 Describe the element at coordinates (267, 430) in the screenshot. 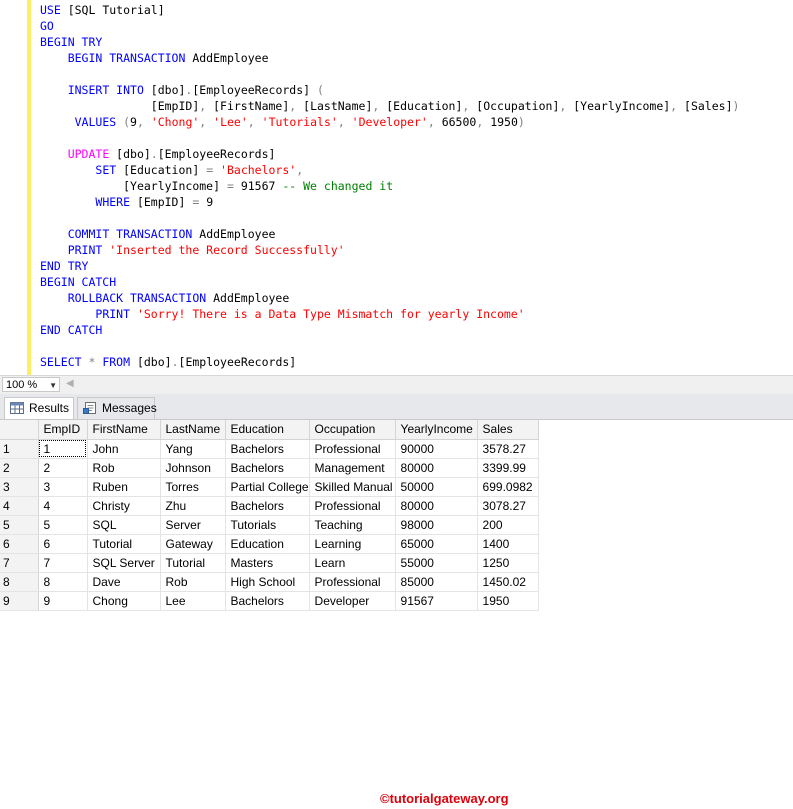

I see `column-header: Education` at that location.